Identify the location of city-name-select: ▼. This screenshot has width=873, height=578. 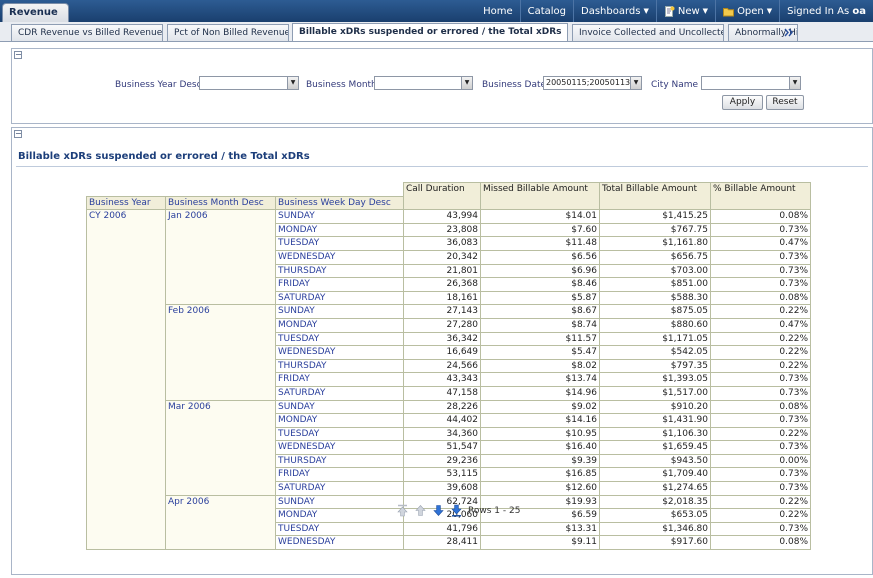
(751, 83).